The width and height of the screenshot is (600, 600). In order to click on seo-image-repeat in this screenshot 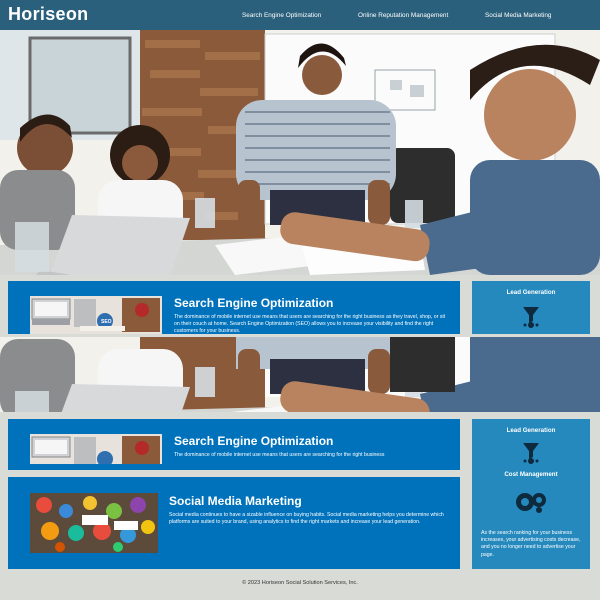, I will do `click(96, 449)`.